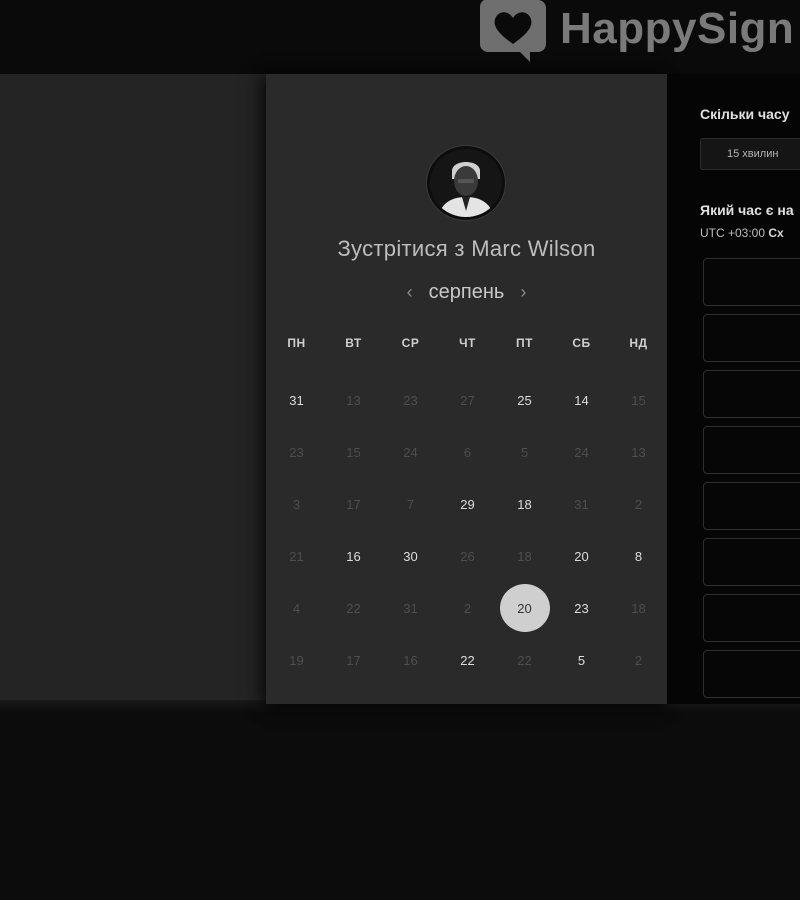  Describe the element at coordinates (776, 233) in the screenshot. I see `timezone-name: Сх` at that location.